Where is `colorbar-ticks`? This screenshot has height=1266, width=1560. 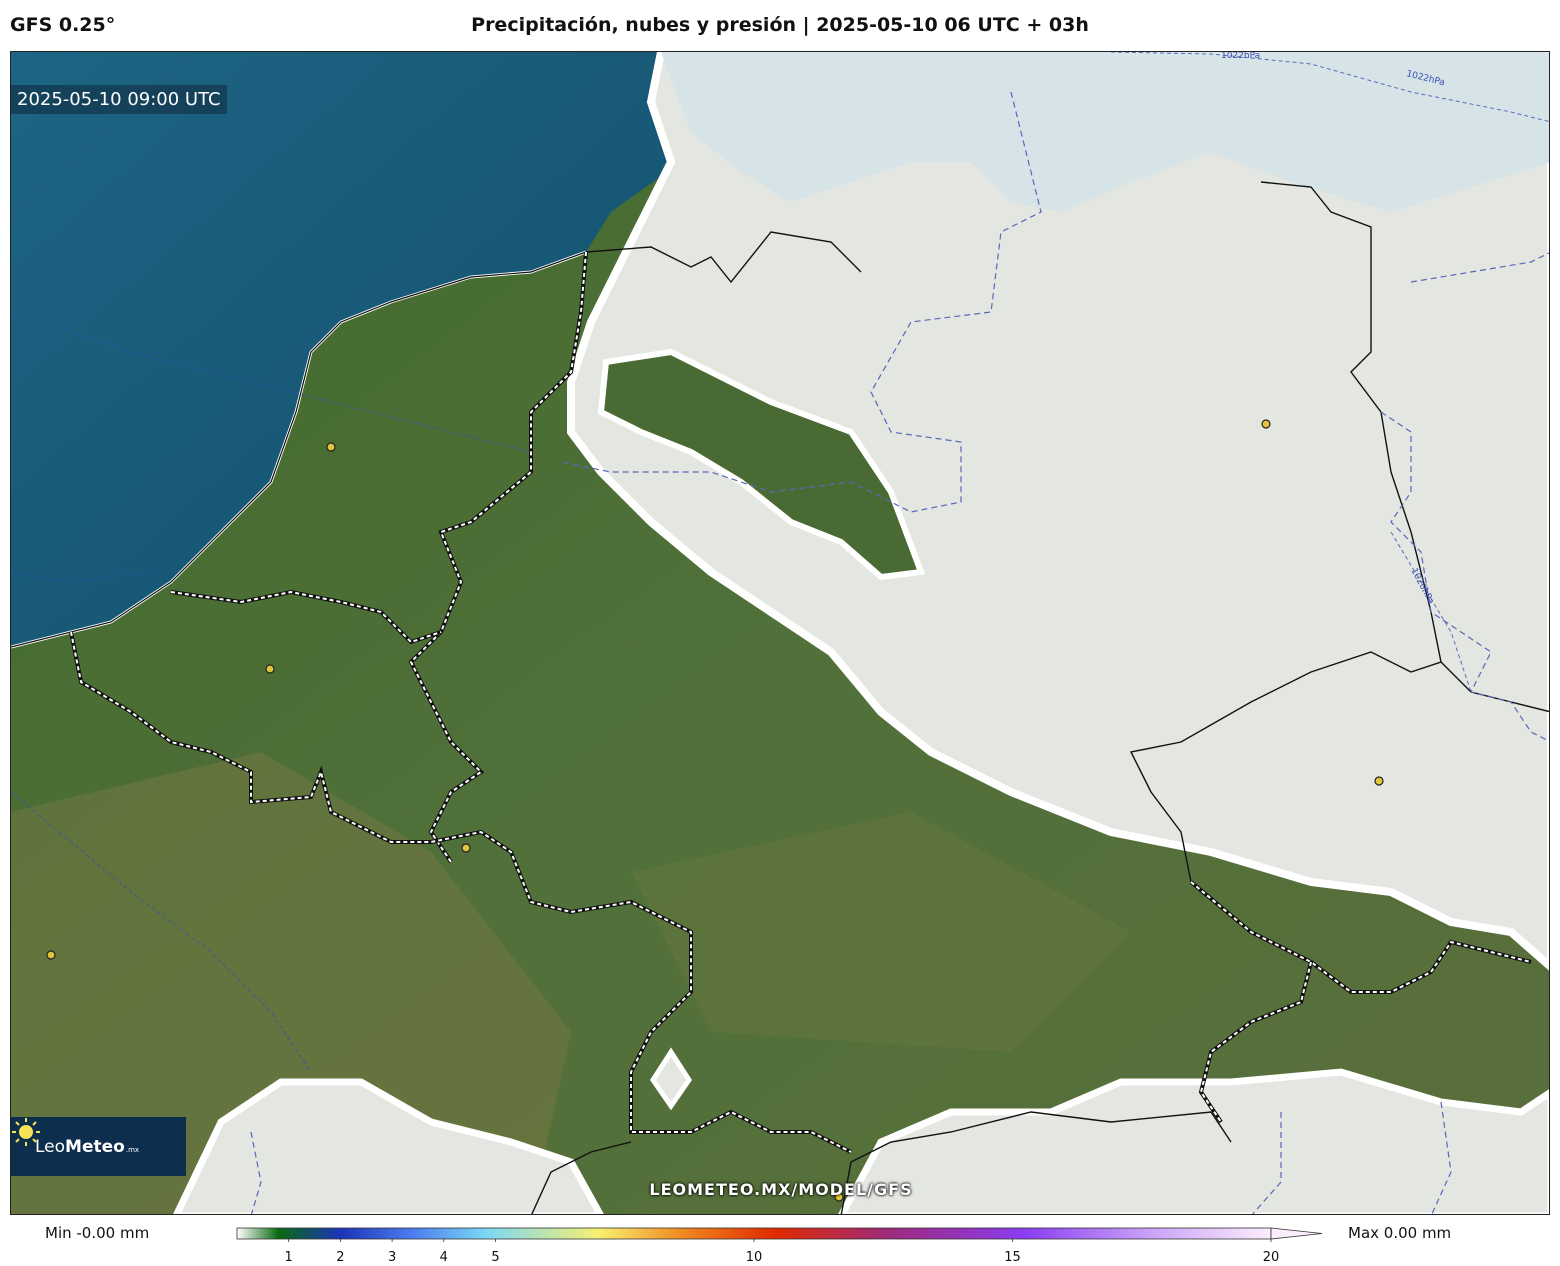
colorbar-ticks is located at coordinates (780, 1240).